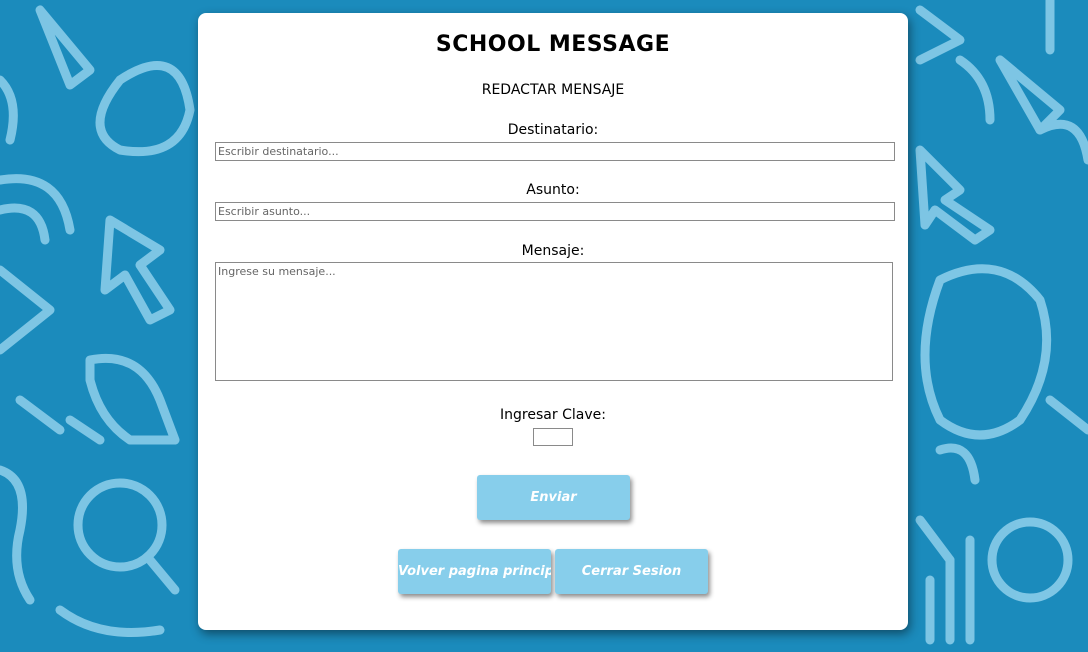 The height and width of the screenshot is (652, 1088). What do you see at coordinates (631, 571) in the screenshot?
I see `logout-button: Cerrar Sesion` at bounding box center [631, 571].